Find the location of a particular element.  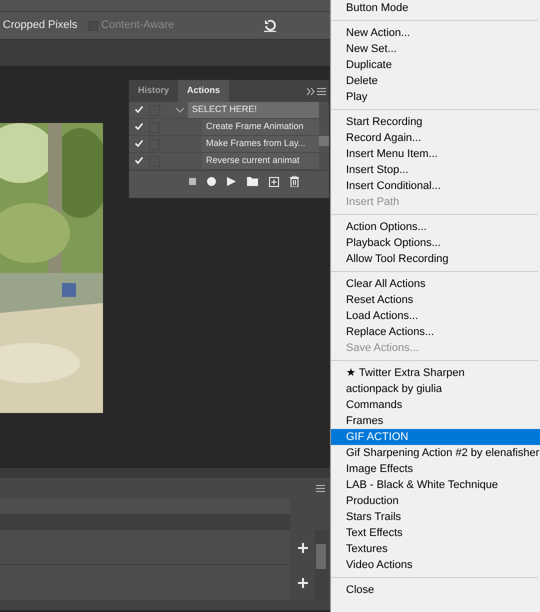

option-label: Cropped Pixels is located at coordinates (40, 26).